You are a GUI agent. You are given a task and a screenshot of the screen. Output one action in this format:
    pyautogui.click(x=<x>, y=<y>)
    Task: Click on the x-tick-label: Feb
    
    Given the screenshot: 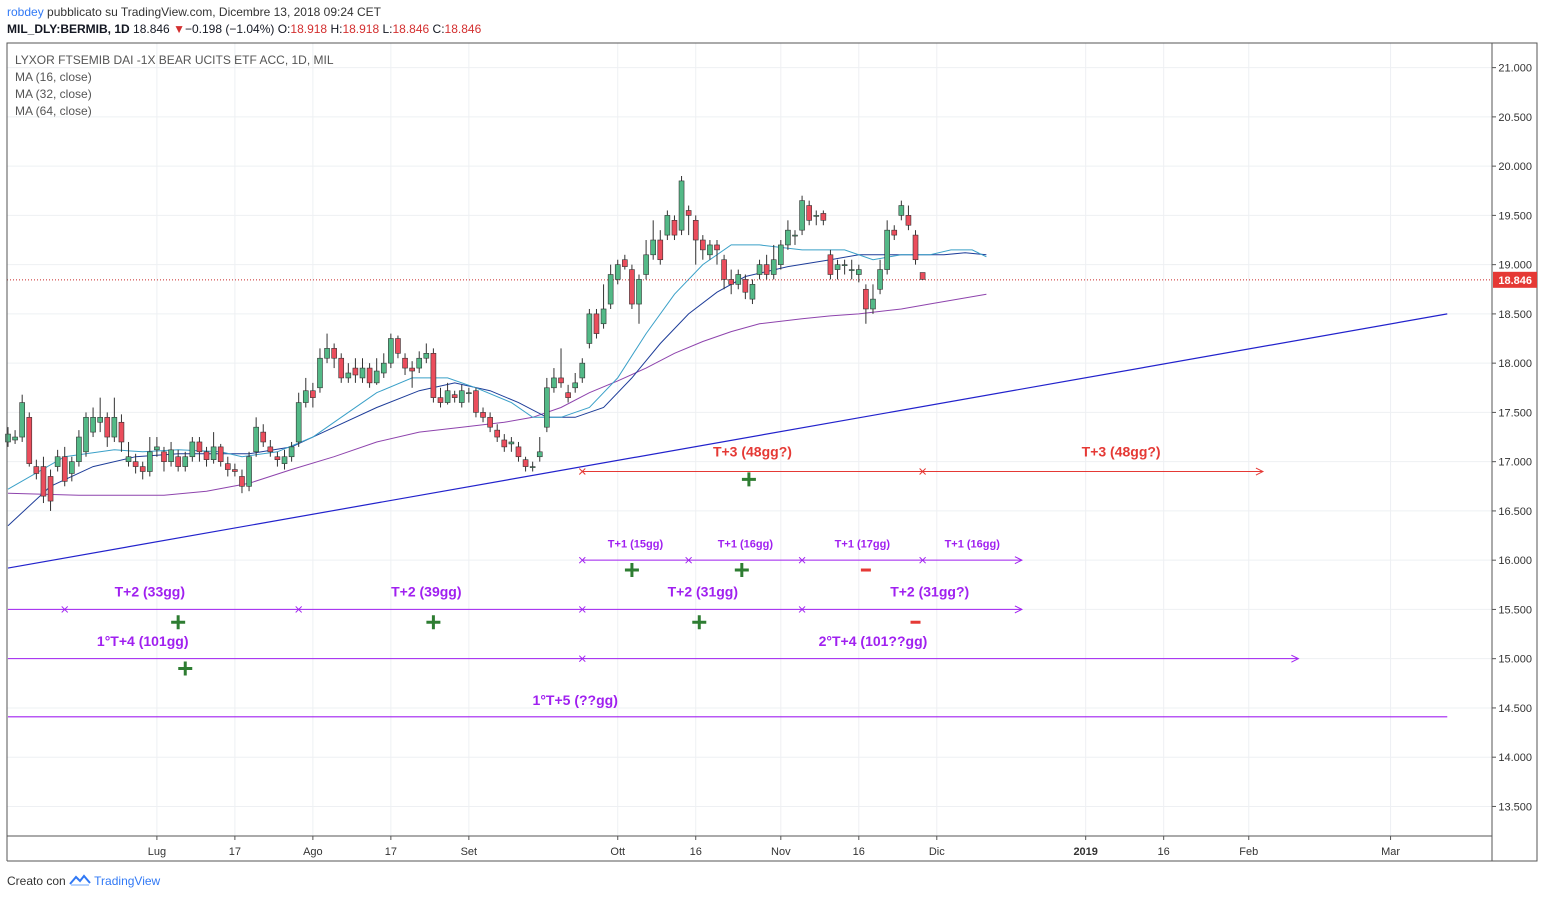 What is the action you would take?
    pyautogui.click(x=1248, y=852)
    